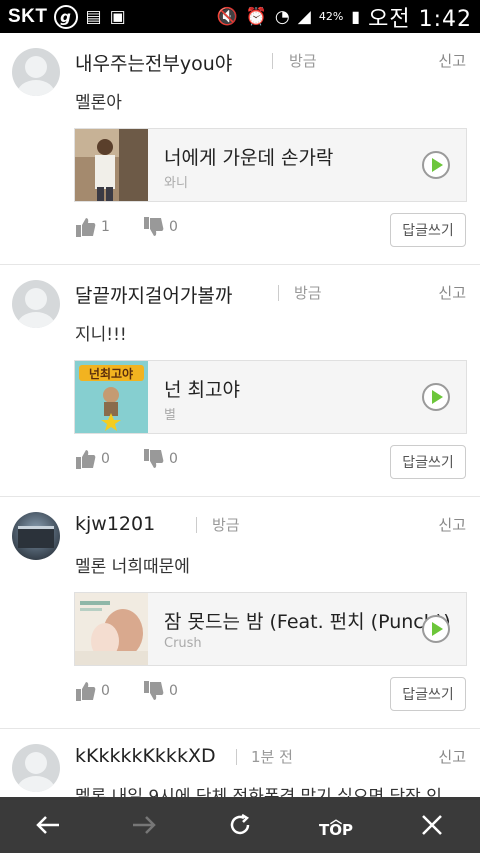 Image resolution: width=480 pixels, height=853 pixels. What do you see at coordinates (356, 16) in the screenshot?
I see `battery-icon: ▮` at bounding box center [356, 16].